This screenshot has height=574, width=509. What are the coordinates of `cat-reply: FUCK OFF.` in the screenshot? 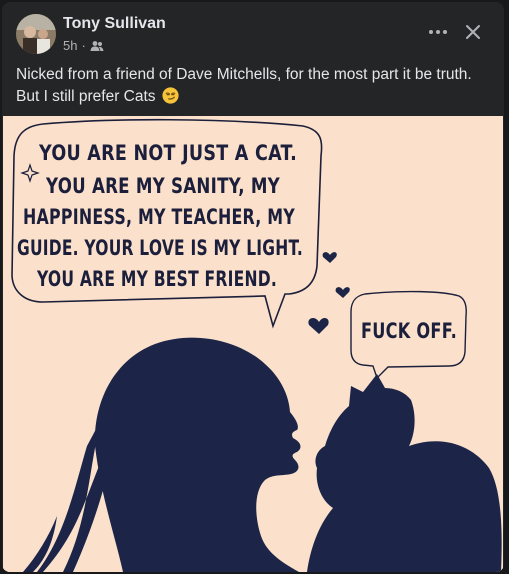 It's located at (409, 331).